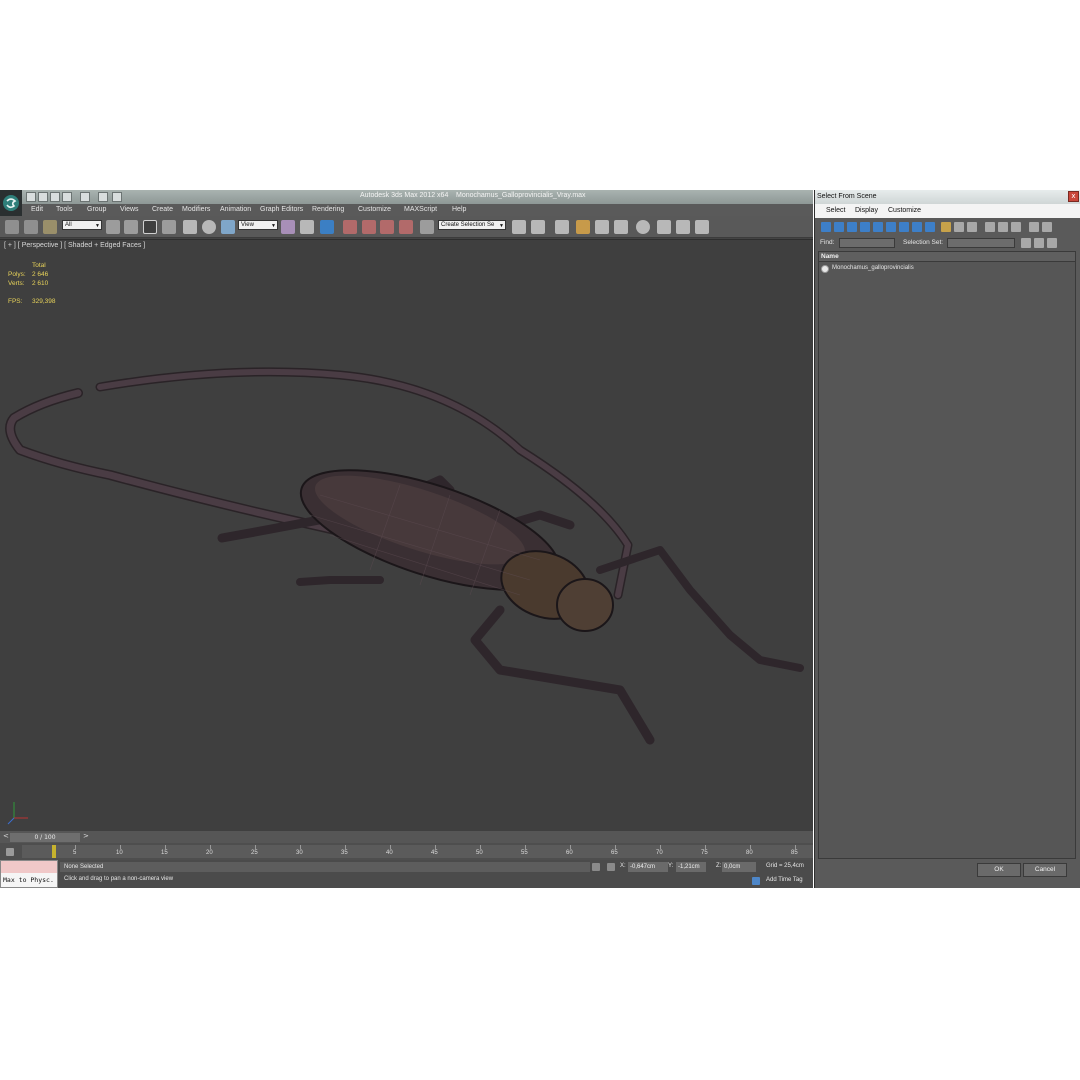 The image size is (1080, 1080). I want to click on project-folder-icon, so click(103, 197).